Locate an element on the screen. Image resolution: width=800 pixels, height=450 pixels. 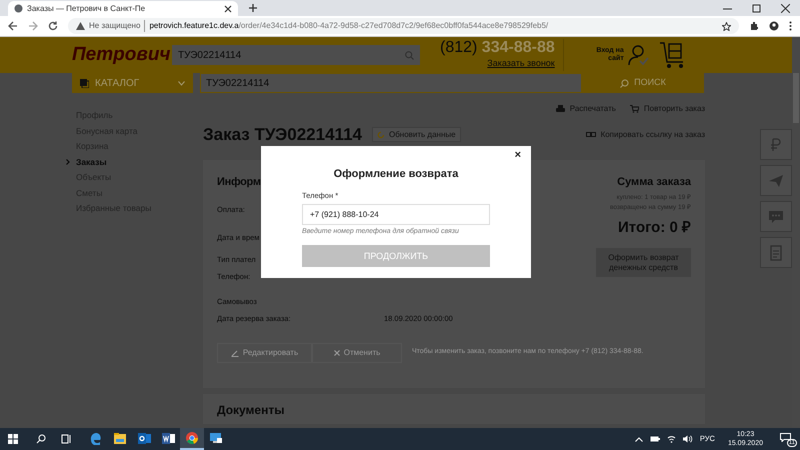
link-icon is located at coordinates (591, 135).